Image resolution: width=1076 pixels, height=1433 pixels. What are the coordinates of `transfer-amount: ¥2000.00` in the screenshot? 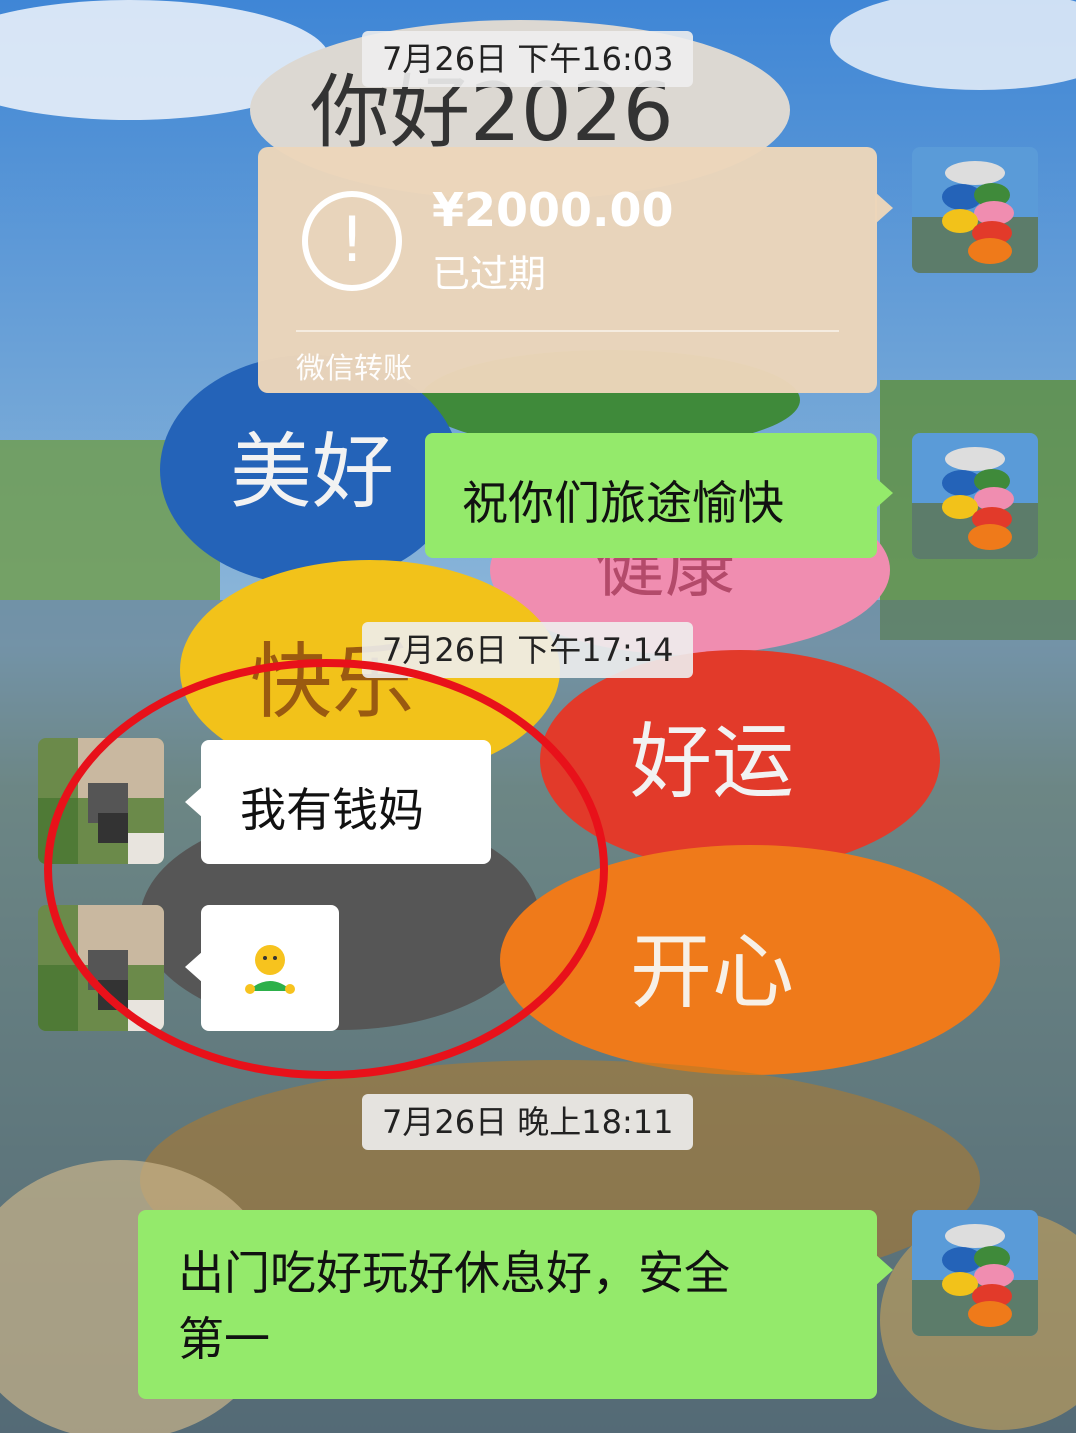 It's located at (553, 210).